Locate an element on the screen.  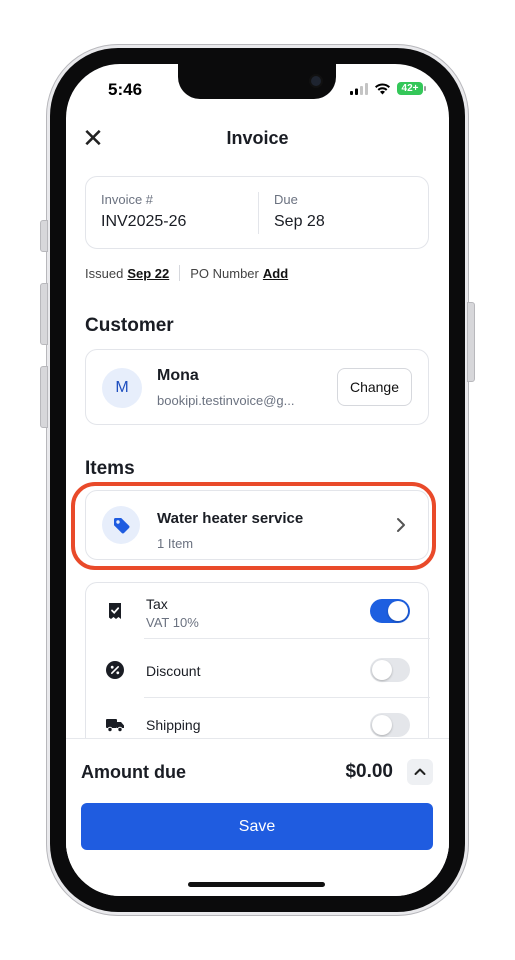
footer-bar: Amount due $0.00 Save is located at coordinates (257, 817).